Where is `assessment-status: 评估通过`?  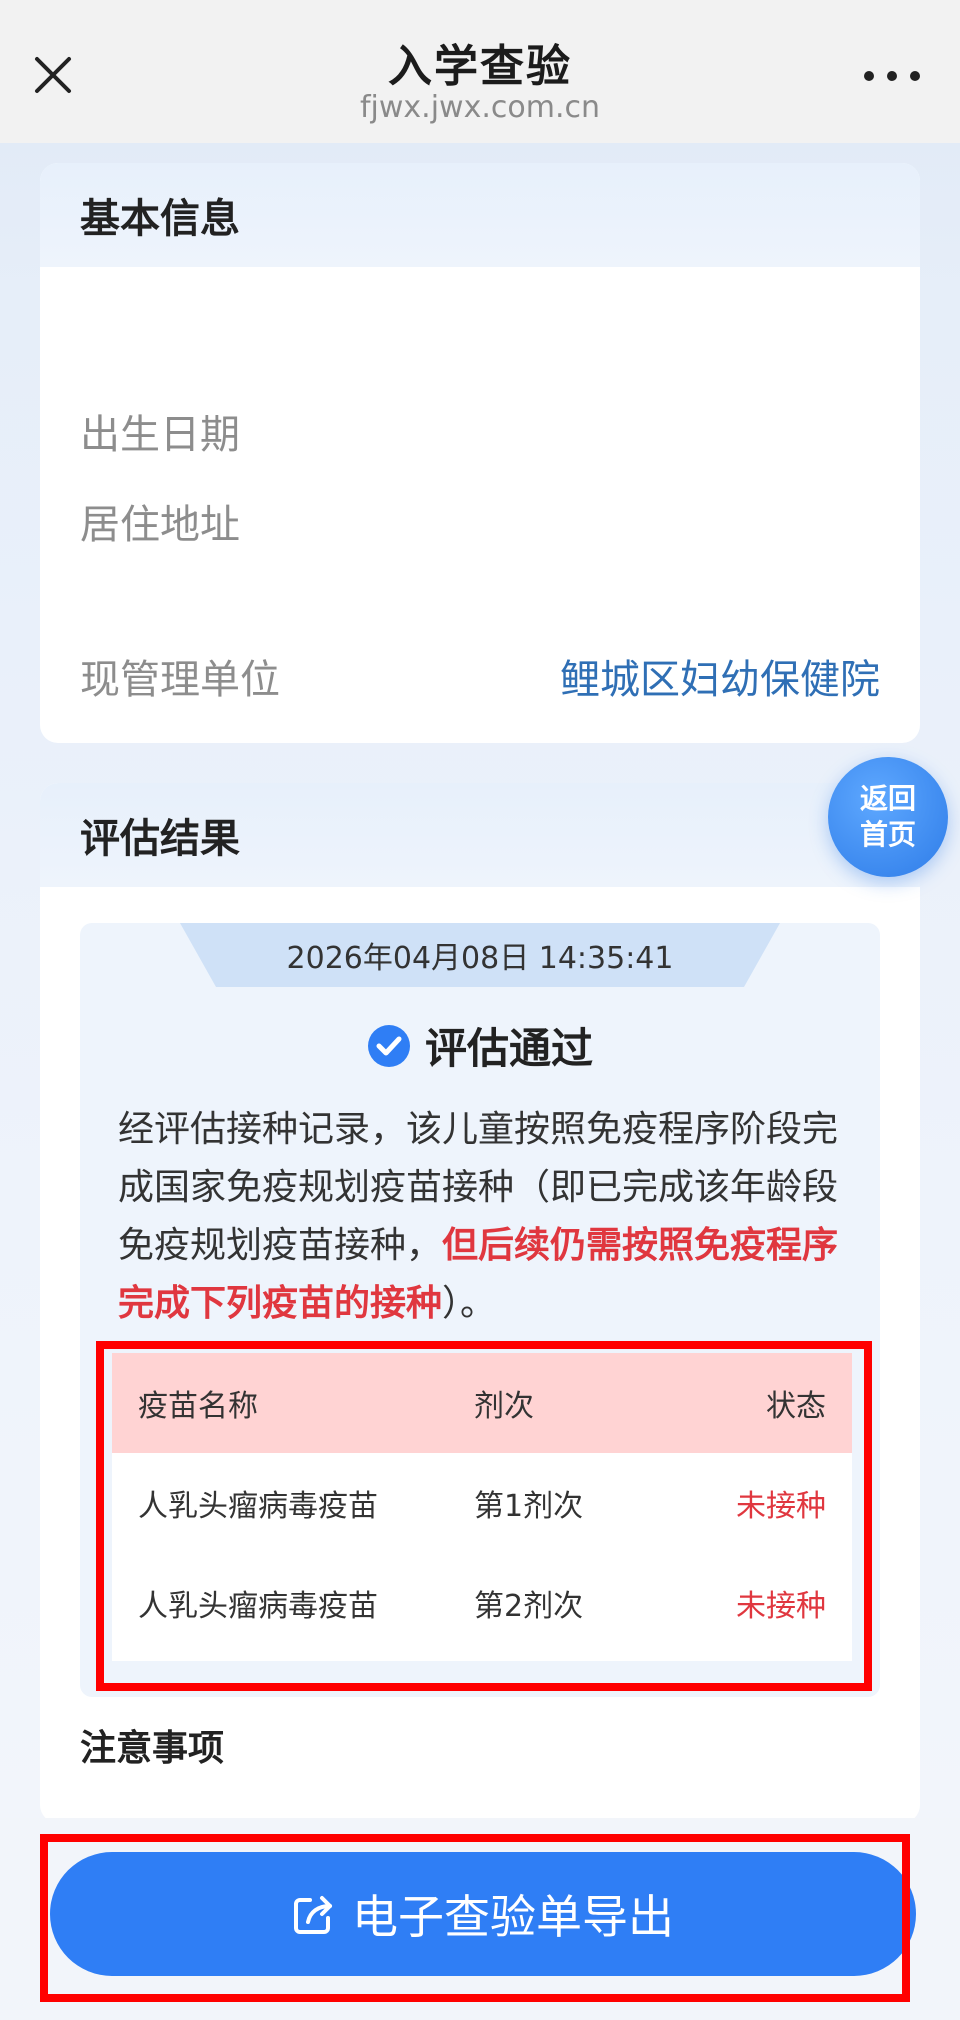
assessment-status: 评估通过 is located at coordinates (480, 1045).